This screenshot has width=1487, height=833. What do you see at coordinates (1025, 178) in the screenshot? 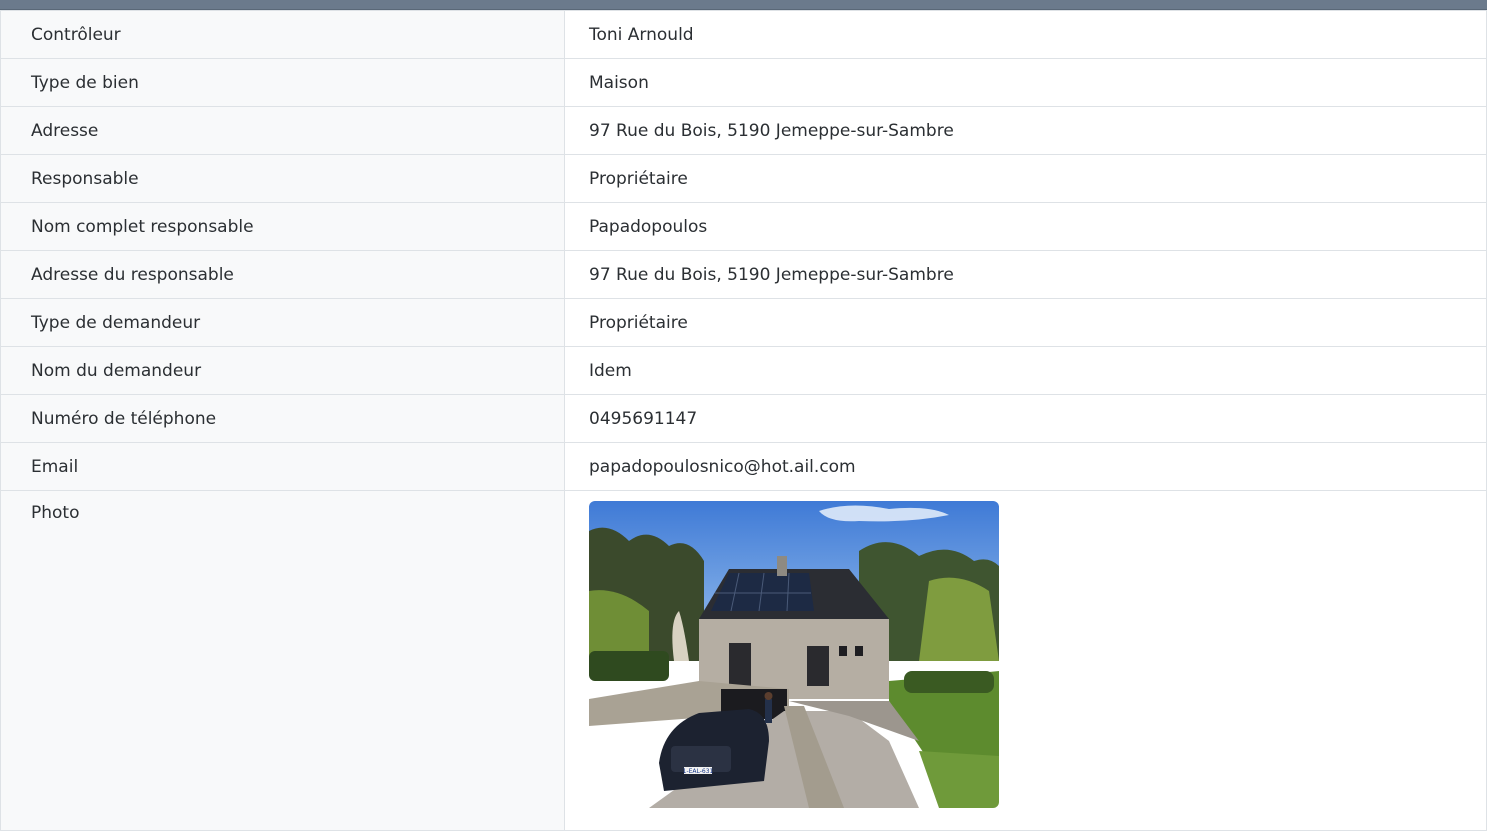
I see `row-value-responsable: Propriétaire` at bounding box center [1025, 178].